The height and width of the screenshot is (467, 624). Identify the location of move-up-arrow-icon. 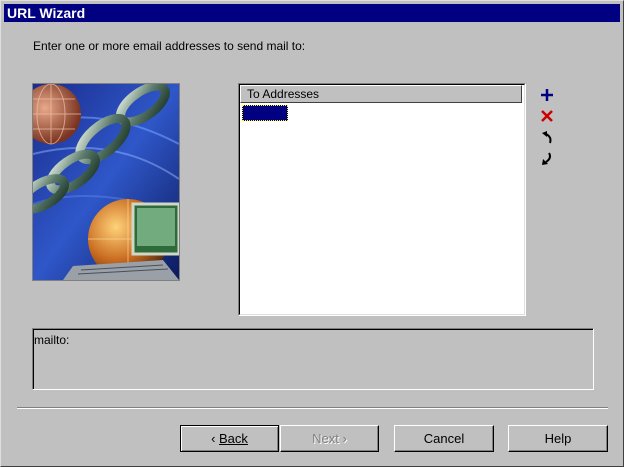
(547, 137).